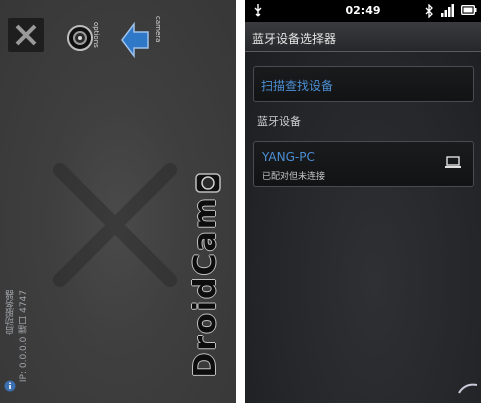  What do you see at coordinates (279, 121) in the screenshot?
I see `section-header-bluetooth-devices: 蓝牙设备` at bounding box center [279, 121].